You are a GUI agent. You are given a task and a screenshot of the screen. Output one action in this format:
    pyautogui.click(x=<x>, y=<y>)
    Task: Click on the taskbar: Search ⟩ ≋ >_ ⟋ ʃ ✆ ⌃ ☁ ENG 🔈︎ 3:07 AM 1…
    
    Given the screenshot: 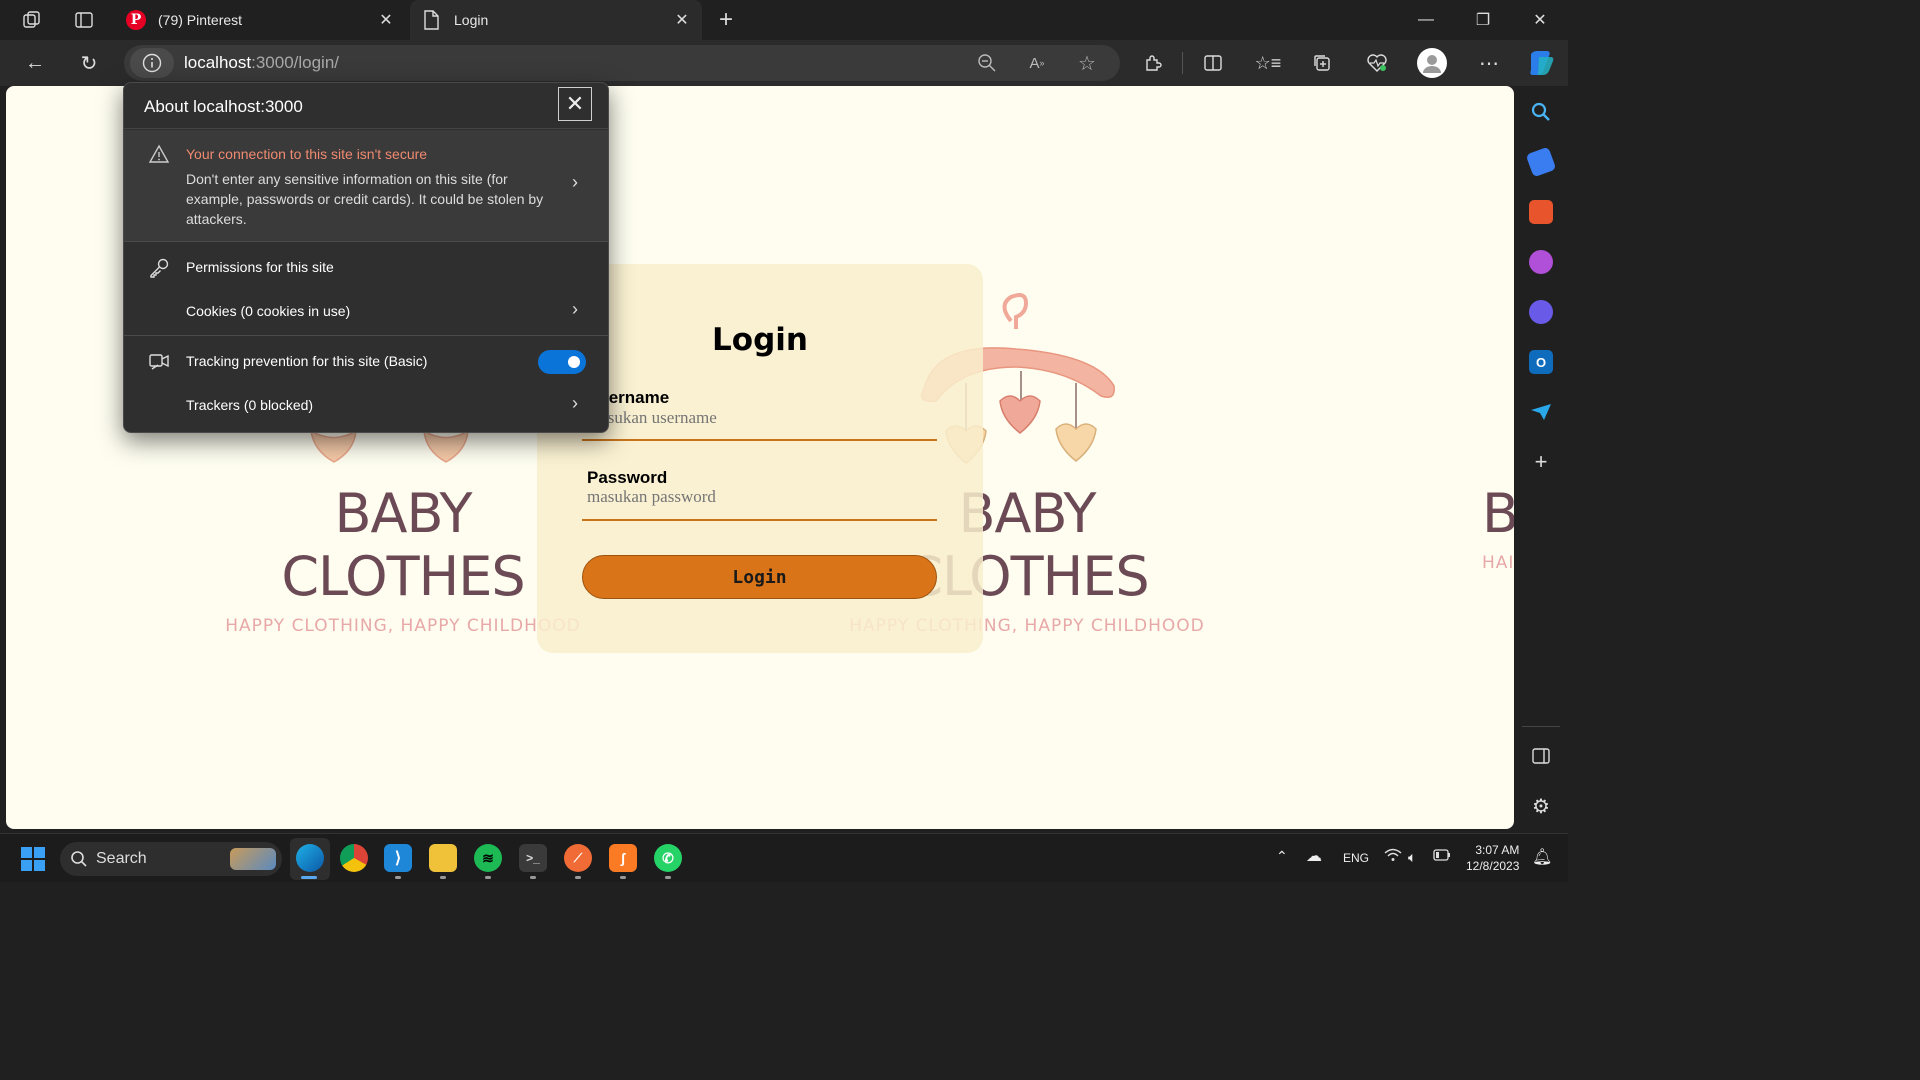 What is the action you would take?
    pyautogui.click(x=784, y=857)
    